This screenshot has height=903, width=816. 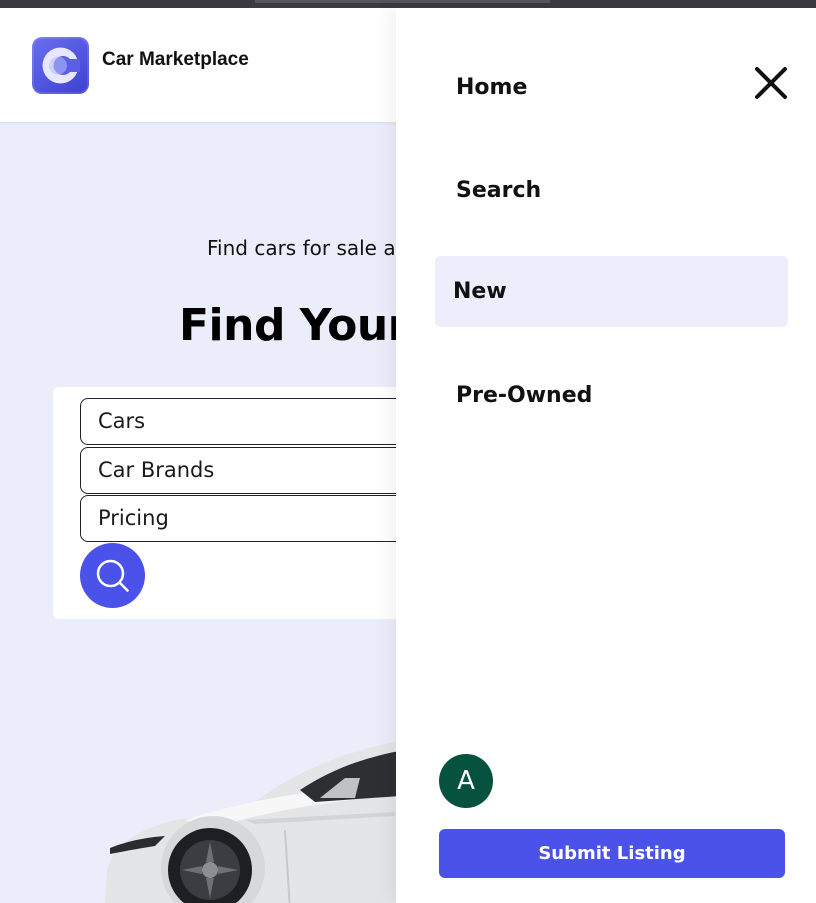 I want to click on app-name: Car Marketplace, so click(x=182, y=59).